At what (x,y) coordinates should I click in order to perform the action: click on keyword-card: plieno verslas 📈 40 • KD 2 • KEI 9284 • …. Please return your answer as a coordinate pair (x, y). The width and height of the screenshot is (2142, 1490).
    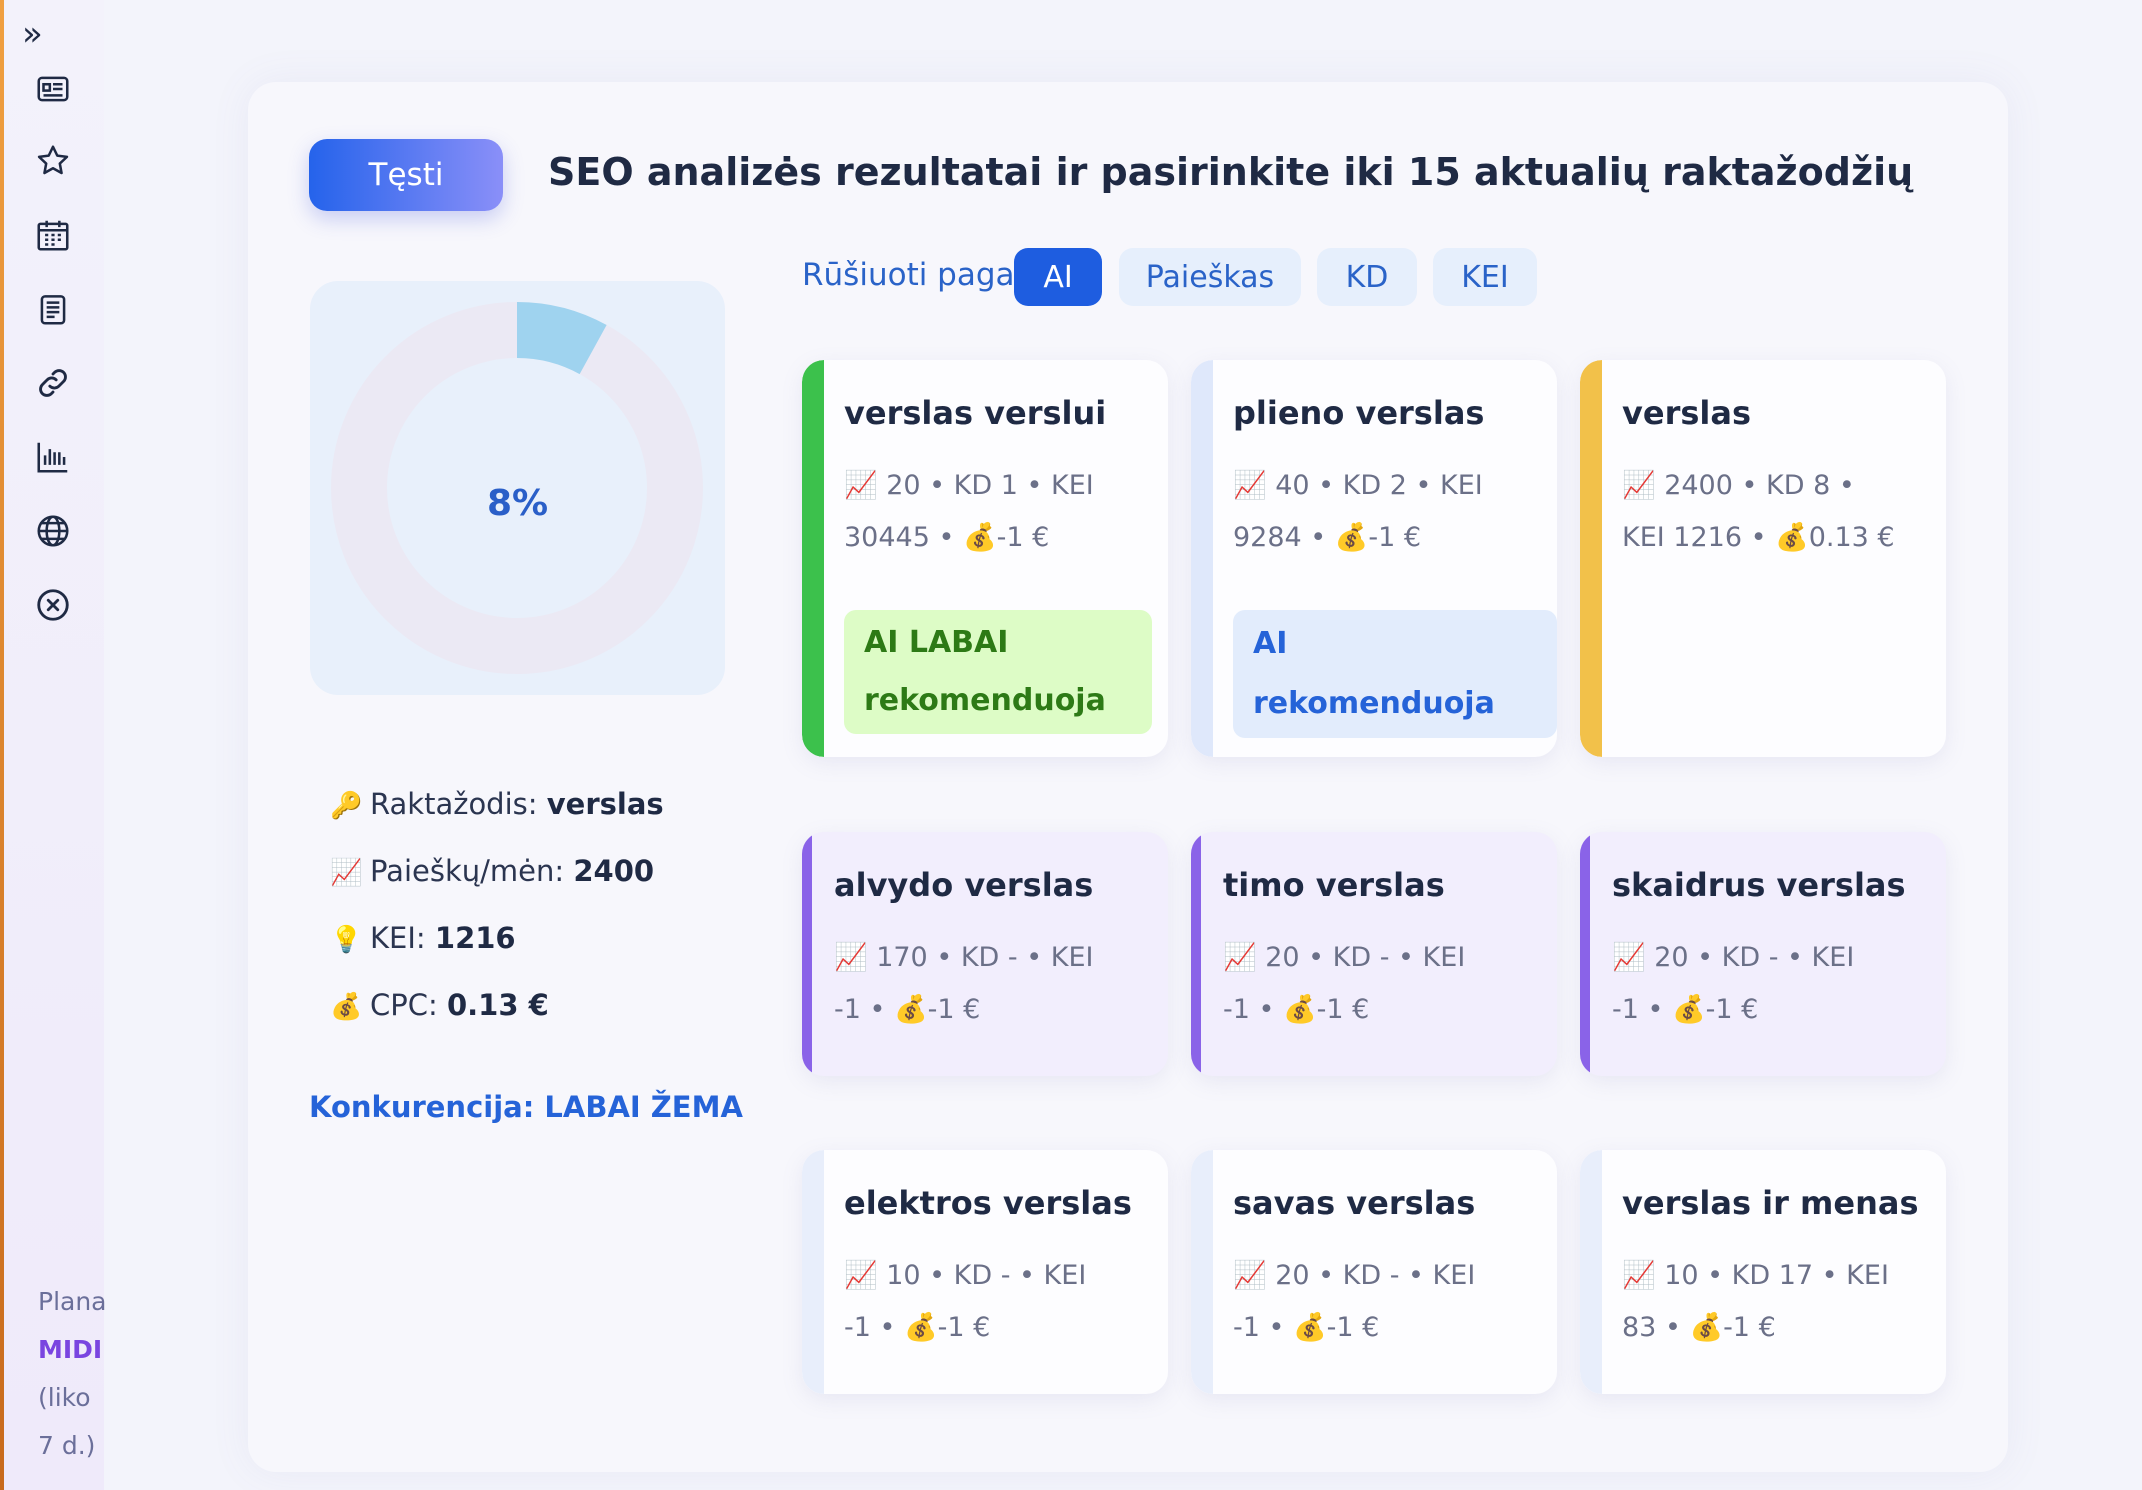
    Looking at the image, I should click on (1374, 558).